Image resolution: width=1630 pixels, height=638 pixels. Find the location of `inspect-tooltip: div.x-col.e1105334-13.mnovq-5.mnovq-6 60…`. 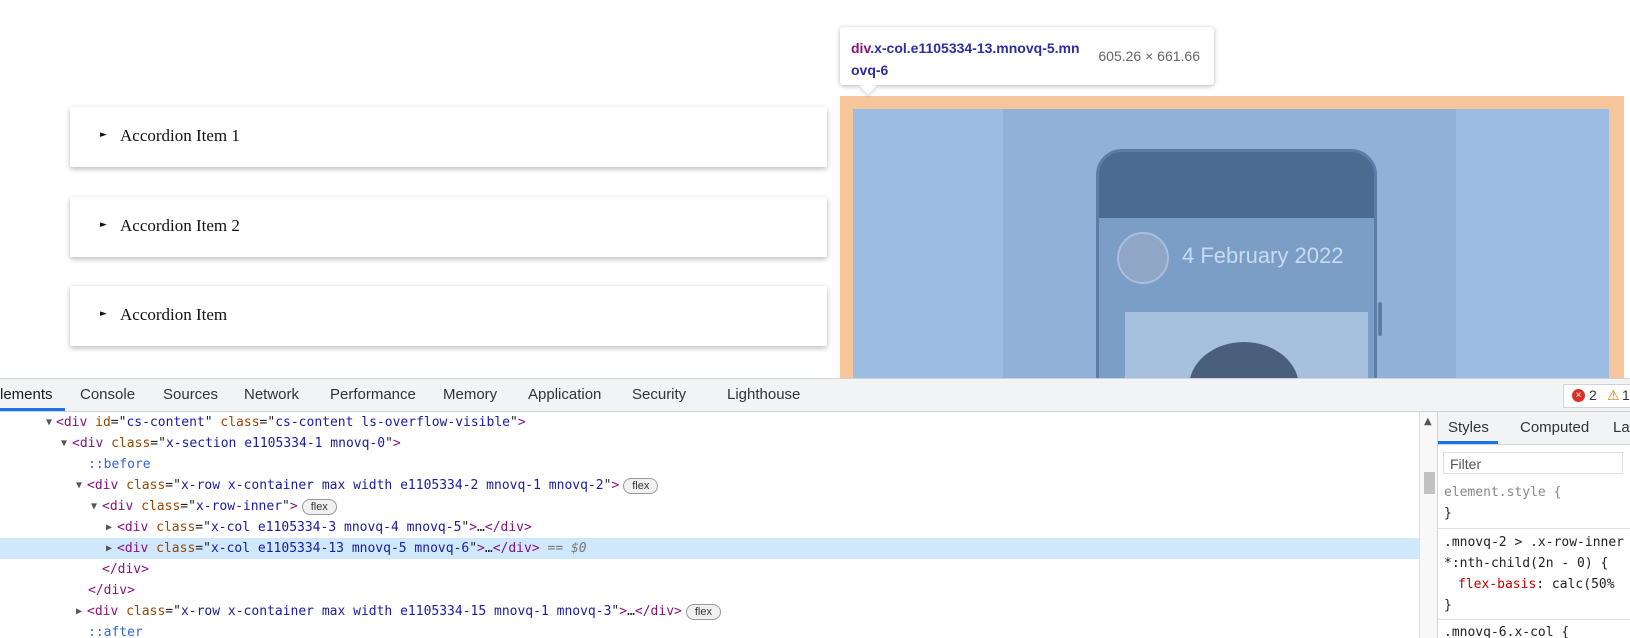

inspect-tooltip: div.x-col.e1105334-13.mnovq-5.mnovq-6 60… is located at coordinates (1027, 61).